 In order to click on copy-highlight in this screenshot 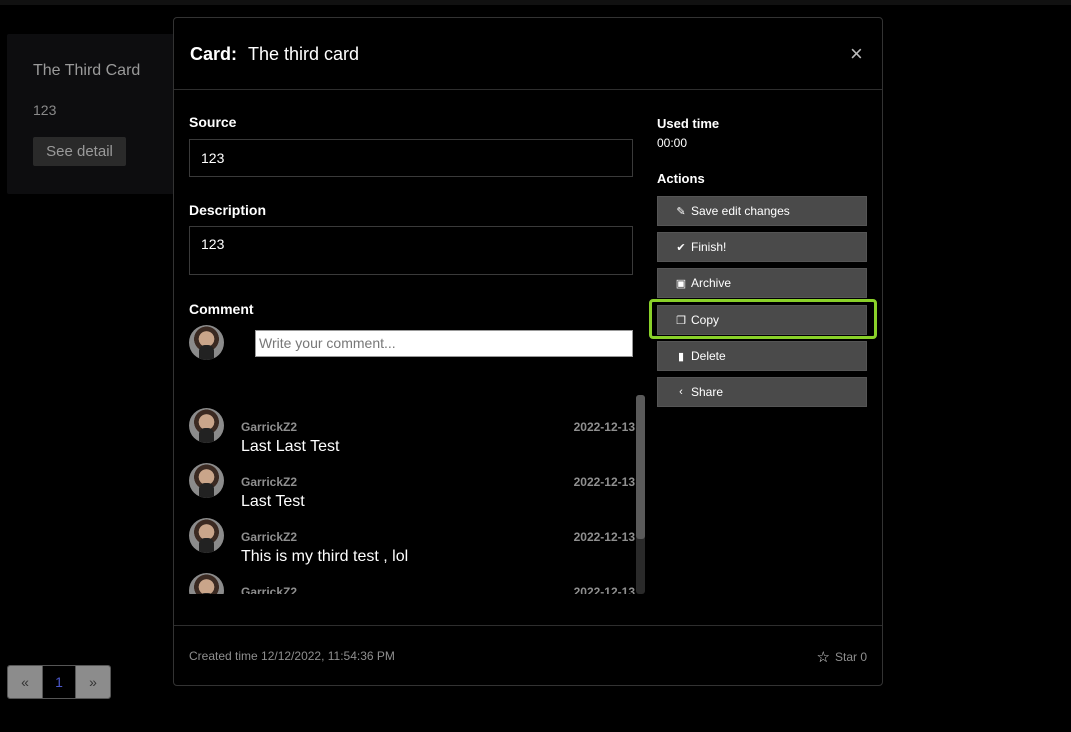, I will do `click(763, 319)`.